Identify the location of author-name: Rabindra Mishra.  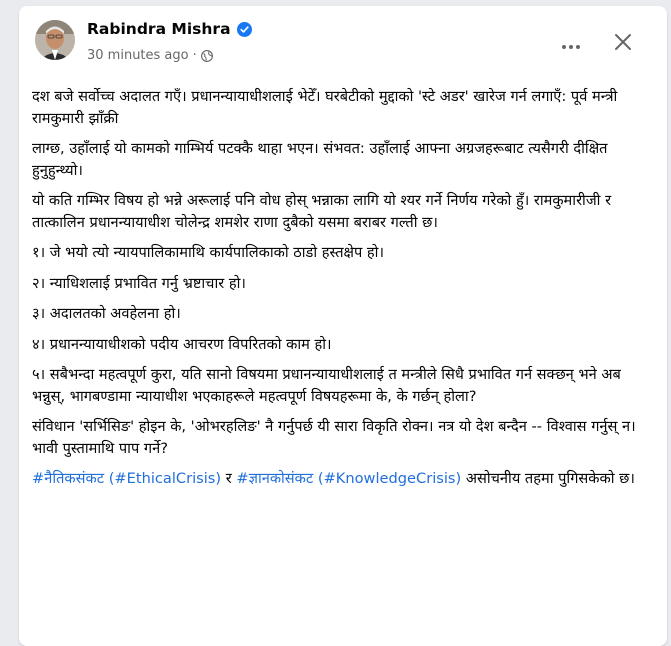
(169, 29).